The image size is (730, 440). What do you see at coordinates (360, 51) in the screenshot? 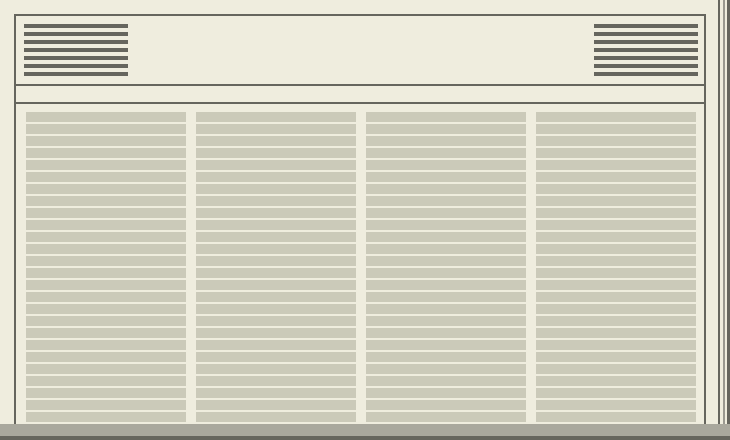
I see `panel-header` at bounding box center [360, 51].